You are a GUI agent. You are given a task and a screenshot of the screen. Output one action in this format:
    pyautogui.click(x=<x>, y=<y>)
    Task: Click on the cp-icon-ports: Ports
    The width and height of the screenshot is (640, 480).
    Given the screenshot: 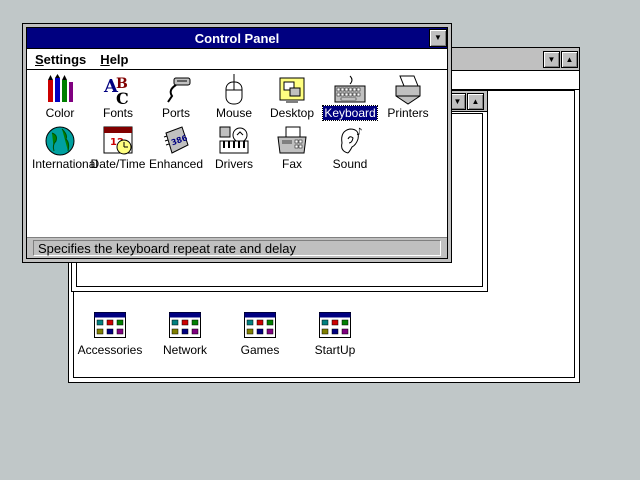 What is the action you would take?
    pyautogui.click(x=176, y=99)
    